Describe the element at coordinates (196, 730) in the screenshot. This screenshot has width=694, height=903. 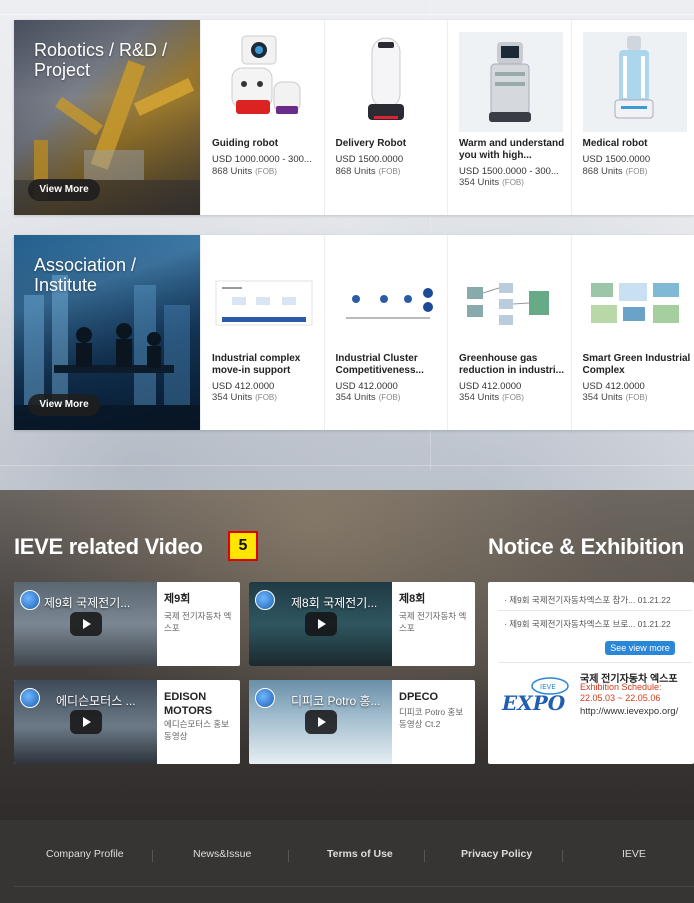
I see `video-subtitle: 에디슨모터스 홍보동영상` at that location.